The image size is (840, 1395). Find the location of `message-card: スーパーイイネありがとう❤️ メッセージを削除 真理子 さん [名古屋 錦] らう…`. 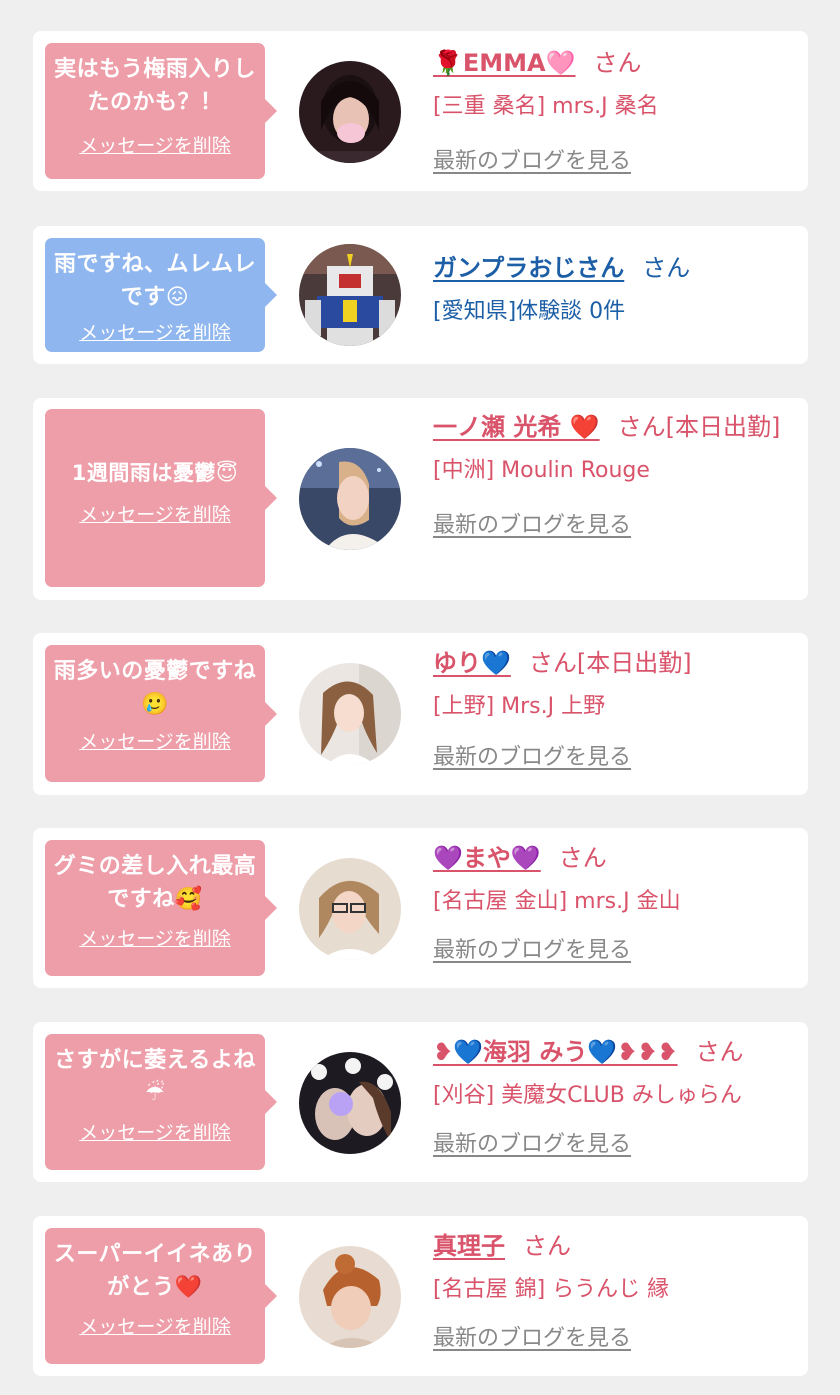

message-card: スーパーイイネありがとう❤️ メッセージを削除 真理子 さん [名古屋 錦] らう… is located at coordinates (420, 1296).